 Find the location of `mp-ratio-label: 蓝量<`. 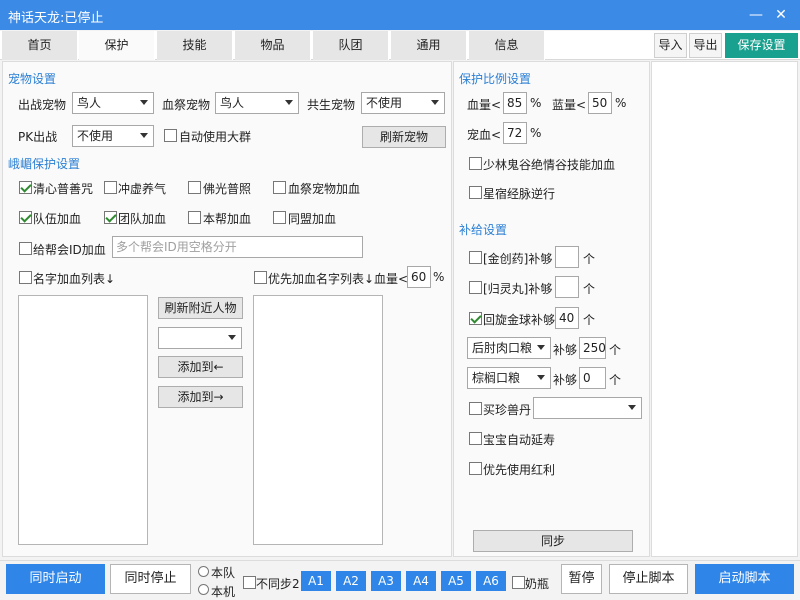

mp-ratio-label: 蓝量< is located at coordinates (569, 105).